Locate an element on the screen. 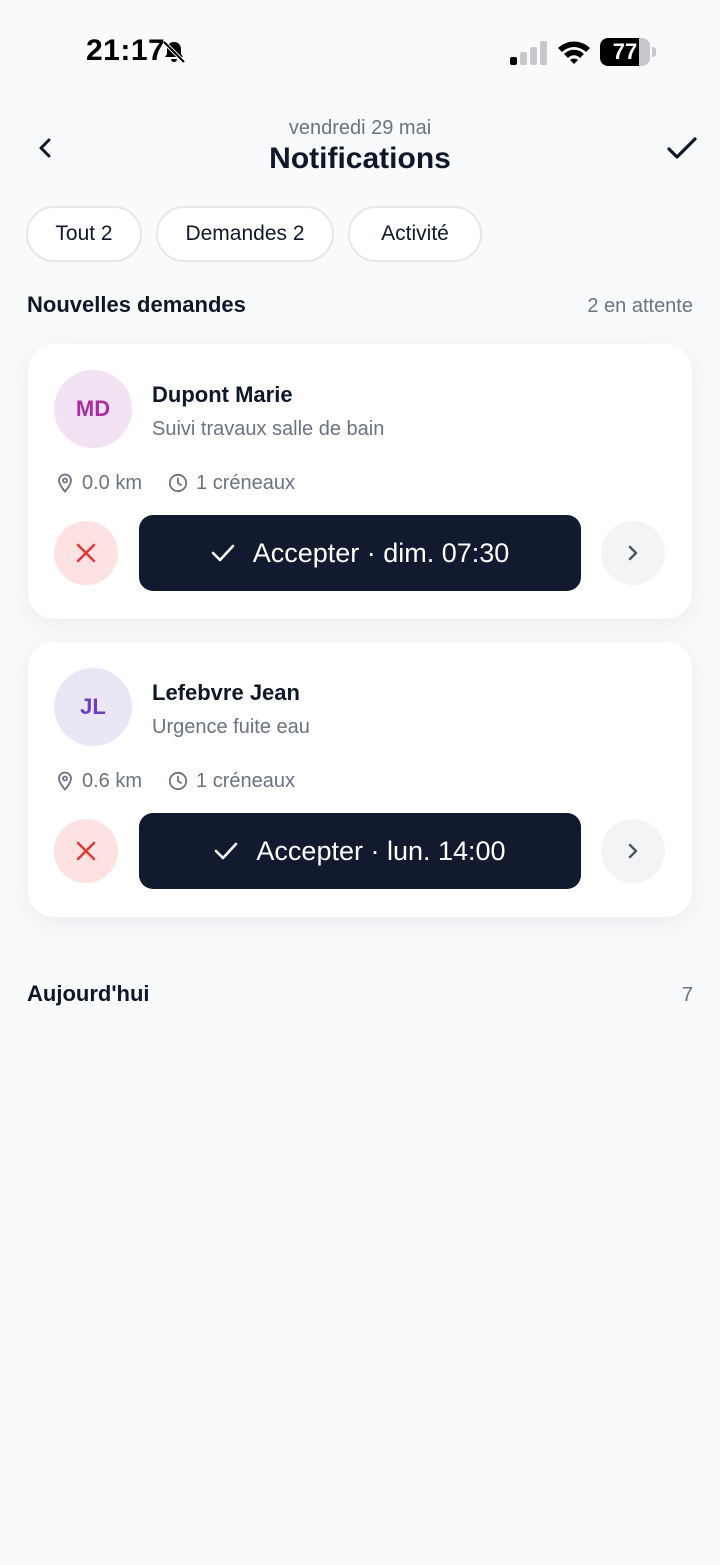 The image size is (720, 1565). status-bar: 21:17 77 is located at coordinates (360, 50).